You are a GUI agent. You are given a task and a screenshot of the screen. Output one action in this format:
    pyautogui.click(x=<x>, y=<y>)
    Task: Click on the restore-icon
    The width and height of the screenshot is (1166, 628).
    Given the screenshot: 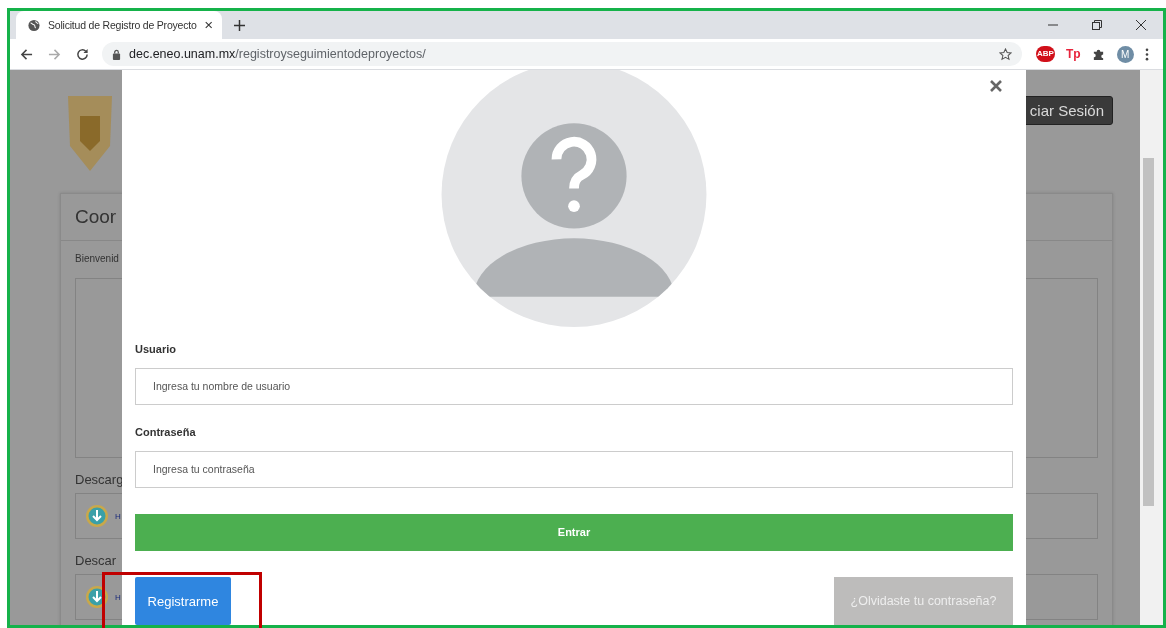 What is the action you would take?
    pyautogui.click(x=1097, y=25)
    